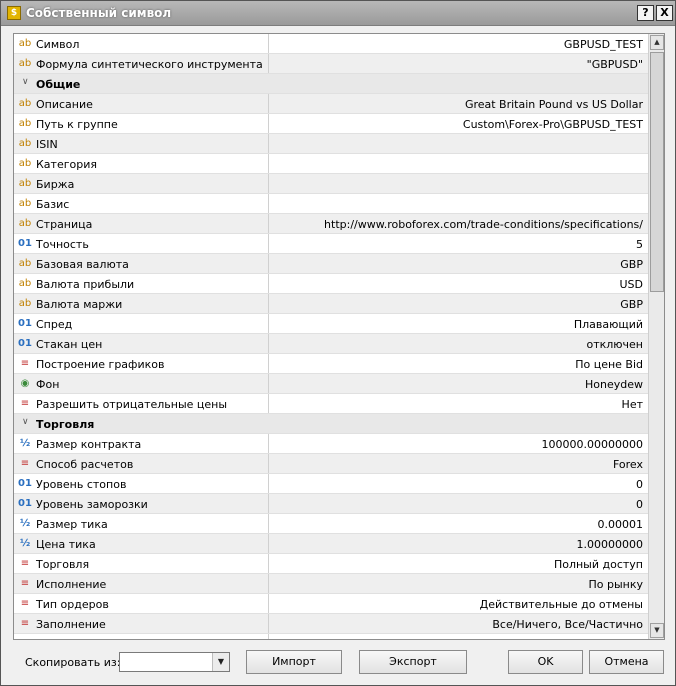 Image resolution: width=676 pixels, height=686 pixels. Describe the element at coordinates (338, 13) in the screenshot. I see `title-bar: $ Собственный символ ? X` at that location.